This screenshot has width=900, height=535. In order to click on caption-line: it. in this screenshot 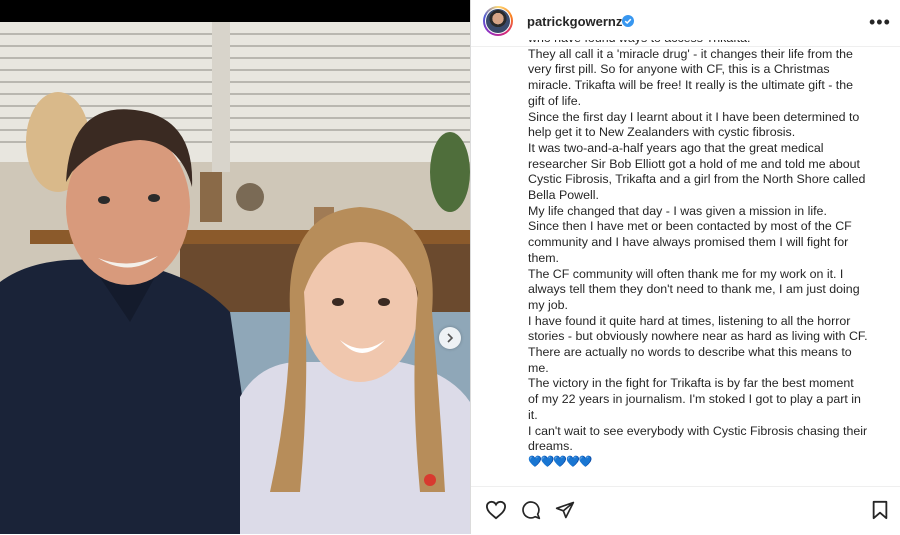, I will do `click(533, 414)`.